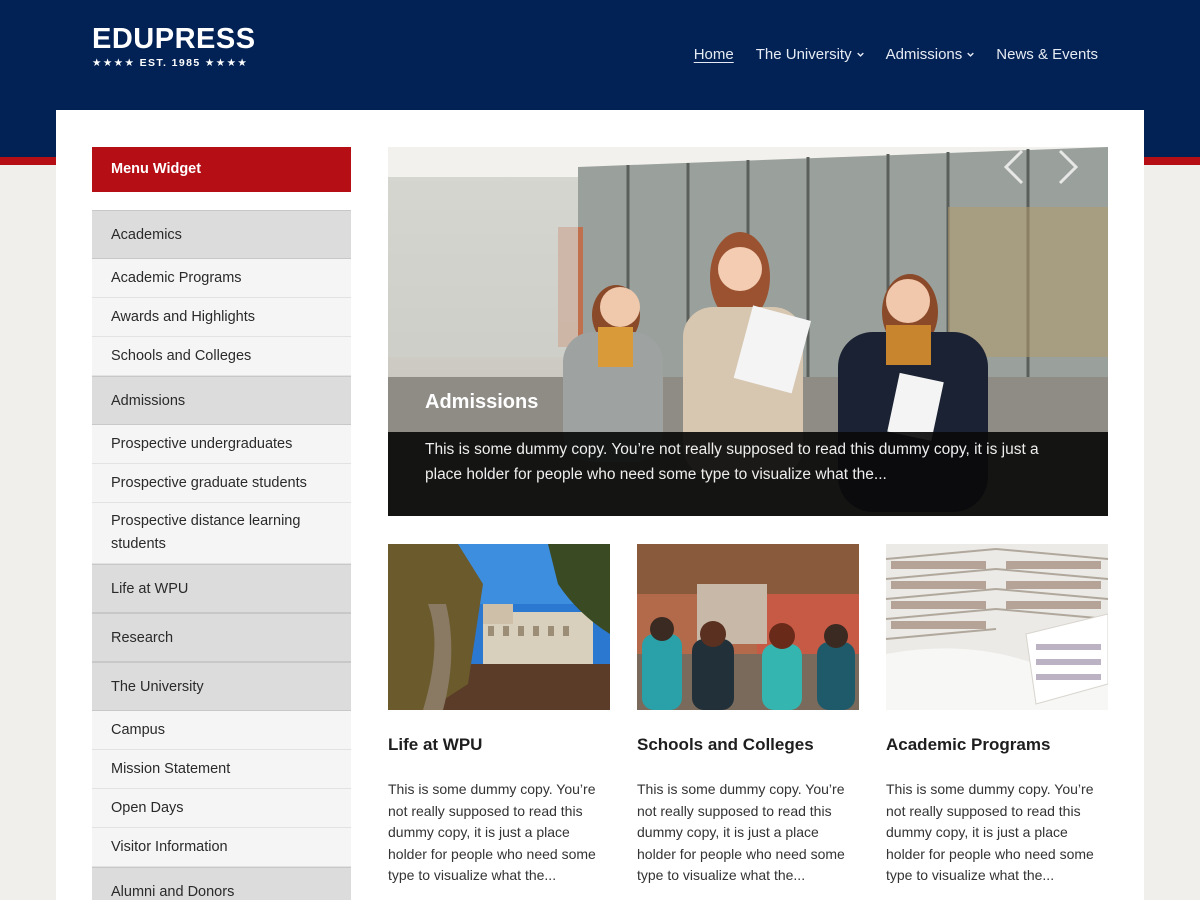 Image resolution: width=1200 pixels, height=900 pixels. I want to click on sidebar-item-prospective-distance: Prospective distance learning students, so click(221, 533).